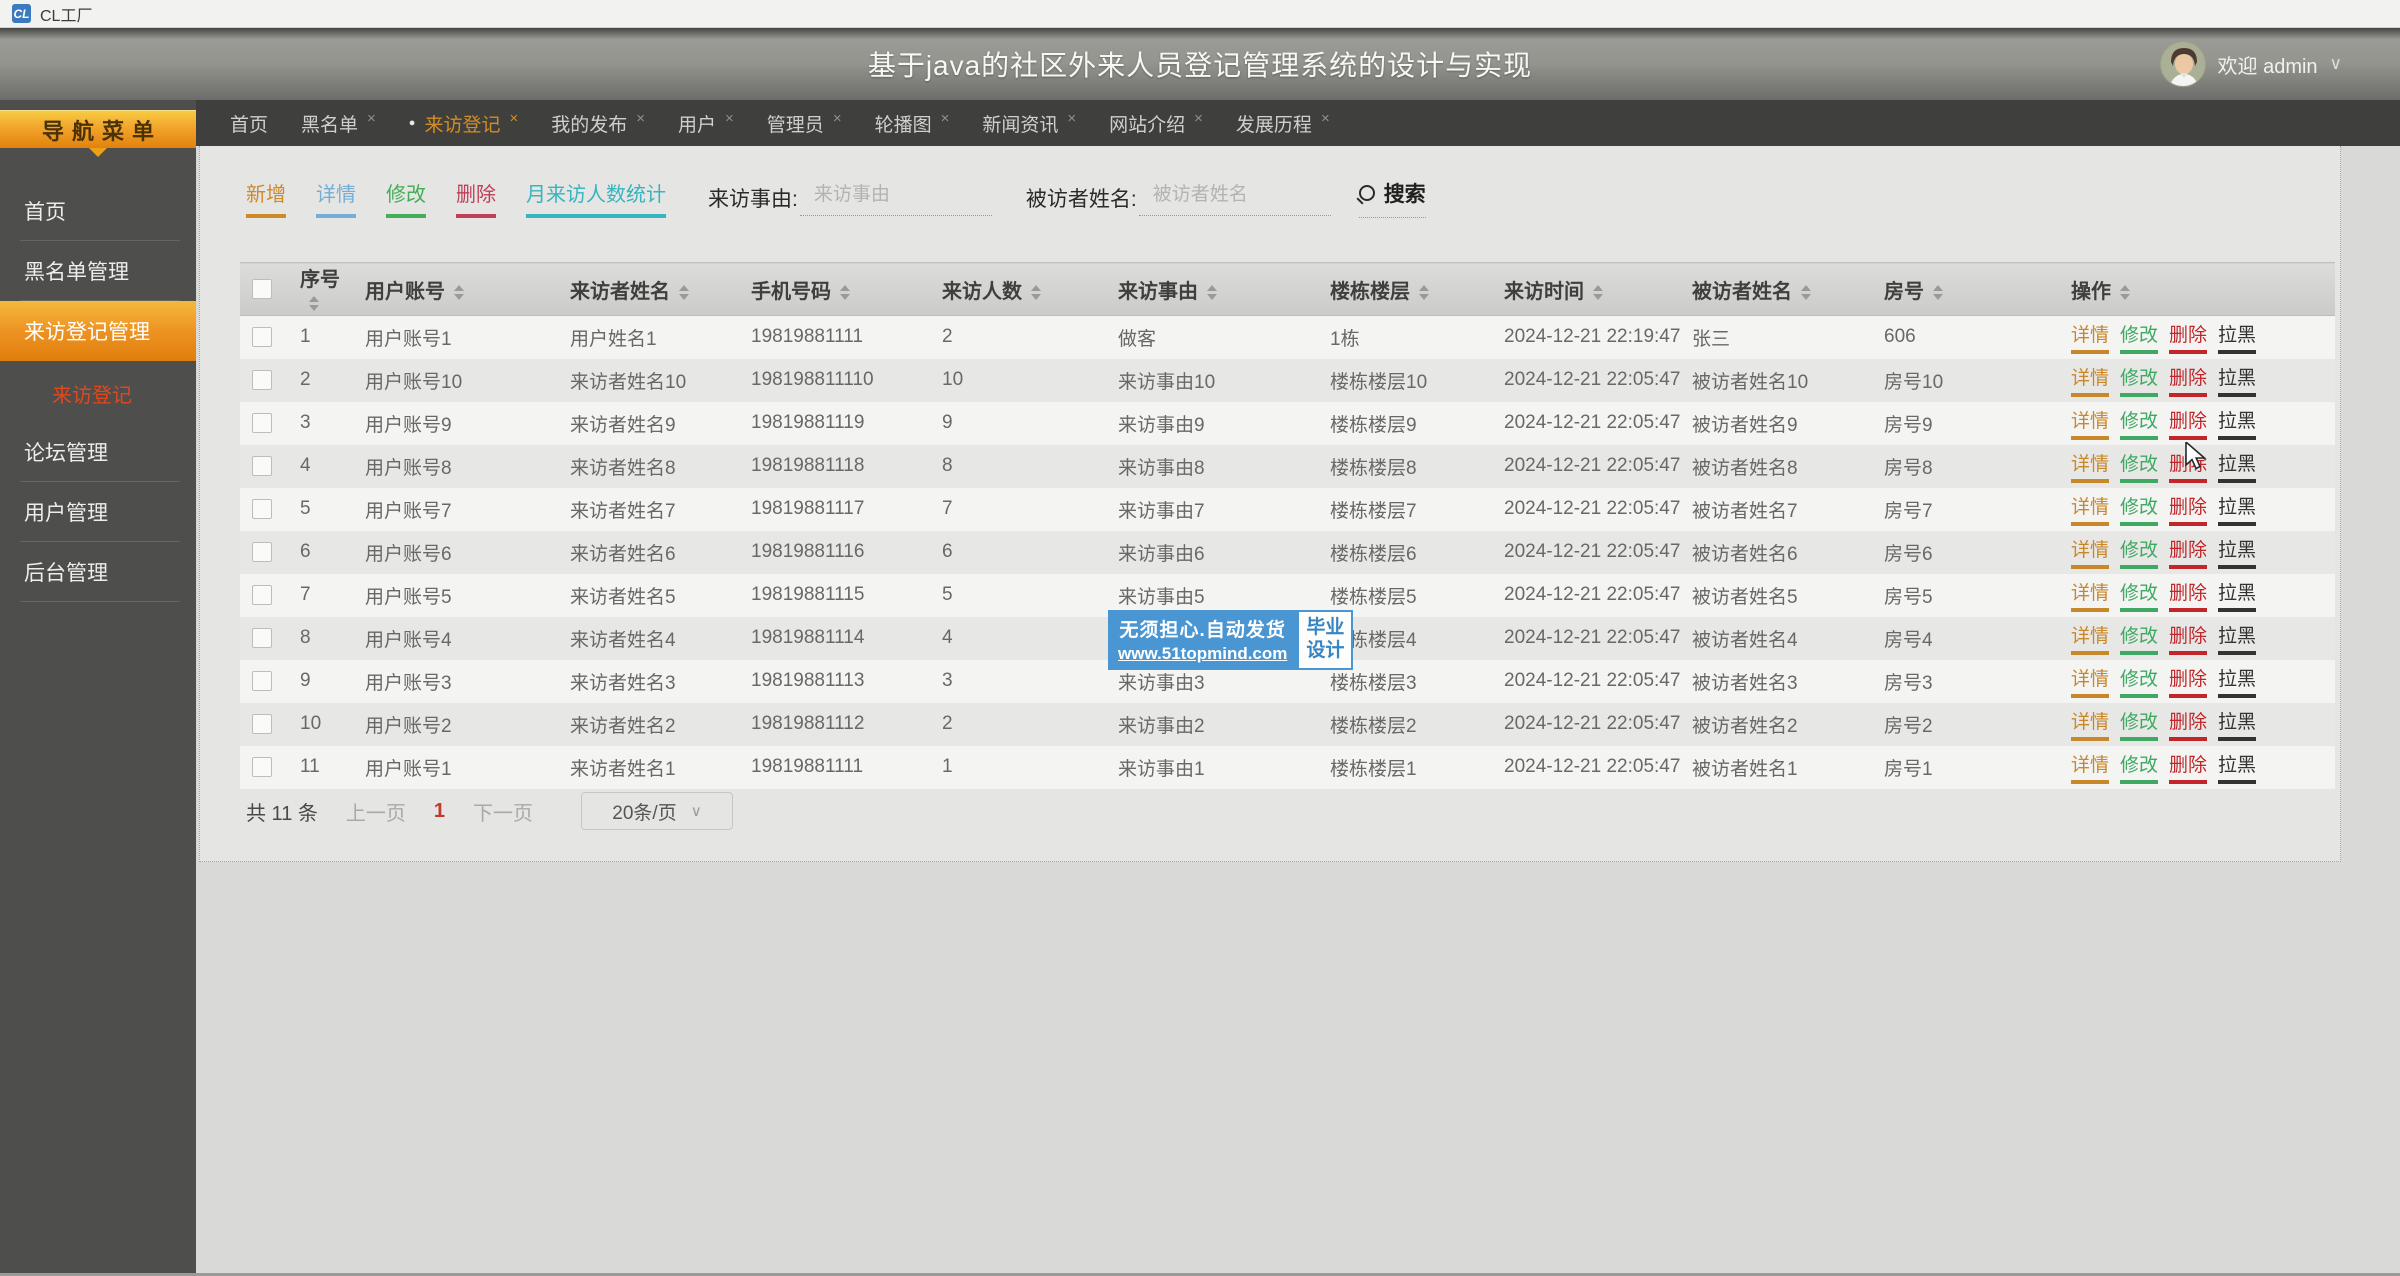 The width and height of the screenshot is (2400, 1276). I want to click on sidebar-item-1: 黑名单管理, so click(98, 271).